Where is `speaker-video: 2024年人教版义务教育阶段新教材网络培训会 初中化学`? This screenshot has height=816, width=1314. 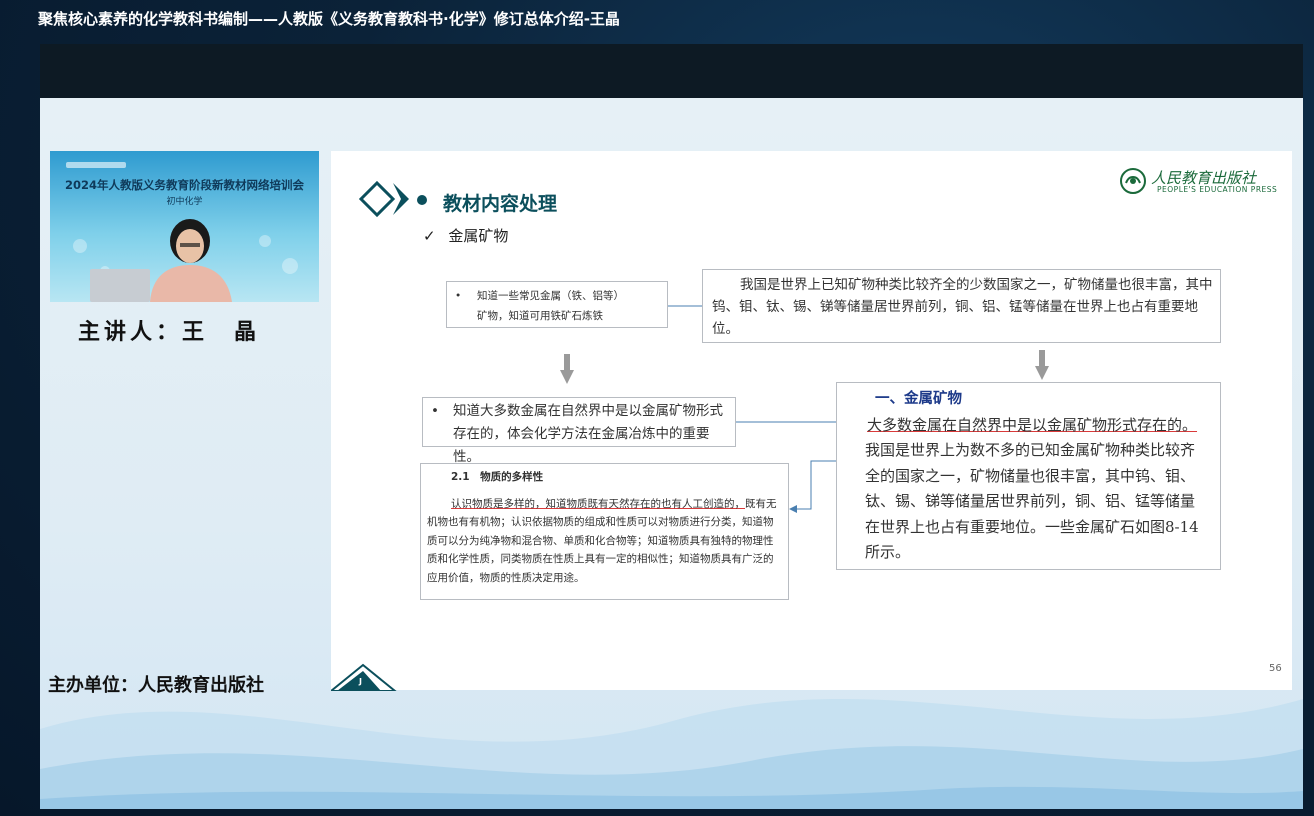
speaker-video: 2024年人教版义务教育阶段新教材网络培训会 初中化学 is located at coordinates (184, 226).